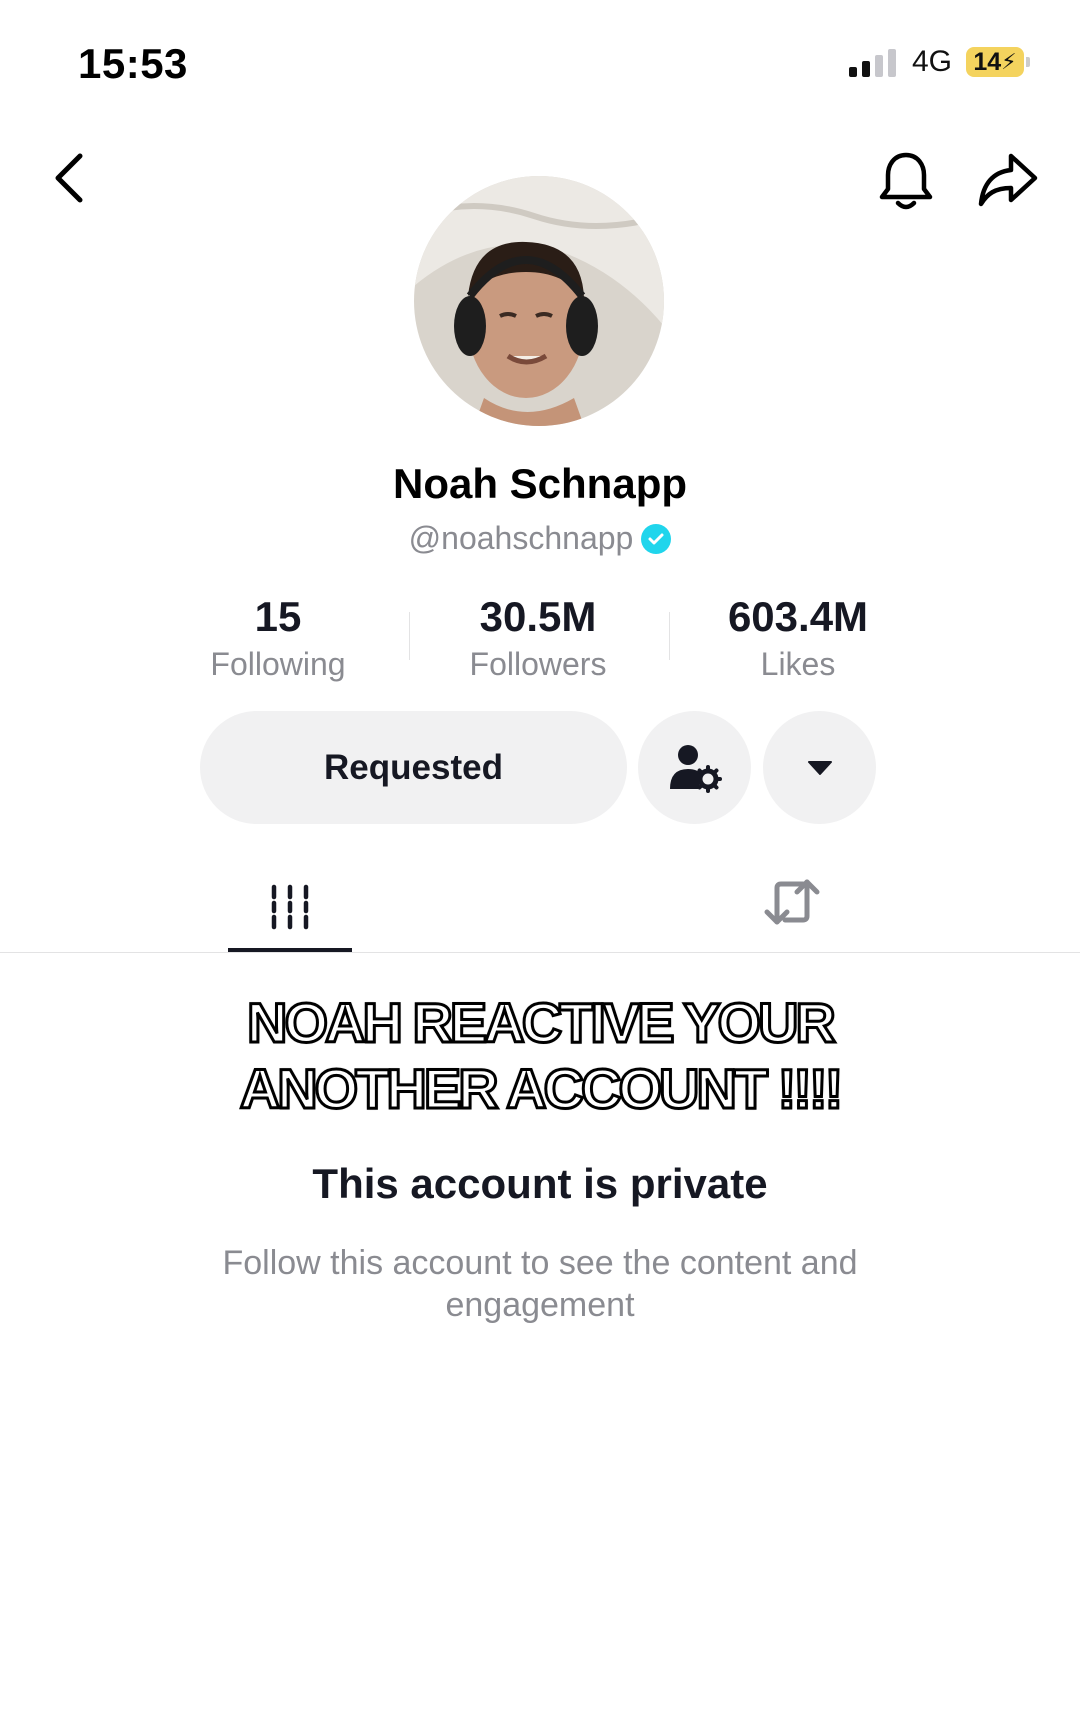  What do you see at coordinates (278, 664) in the screenshot?
I see `stat-label: Following` at bounding box center [278, 664].